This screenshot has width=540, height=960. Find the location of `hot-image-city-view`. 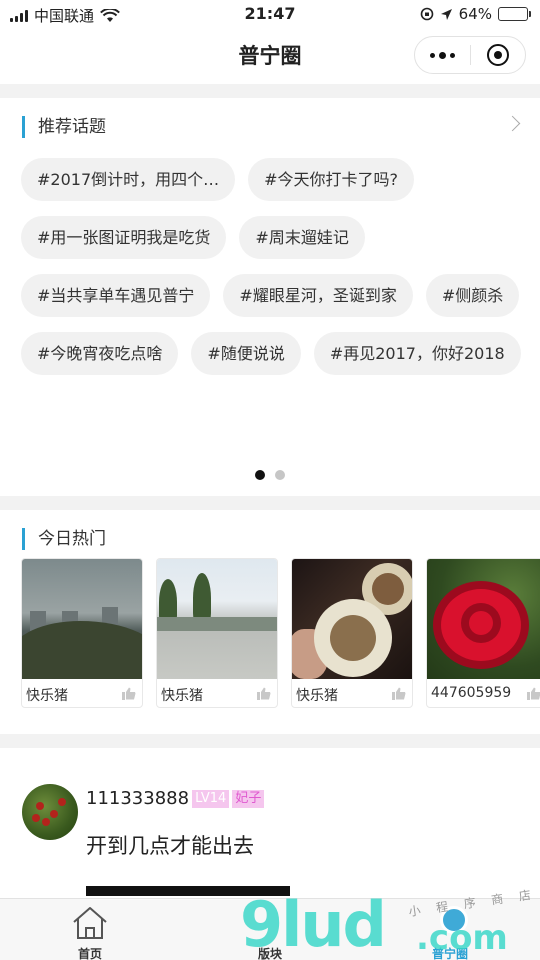

hot-image-city-view is located at coordinates (82, 619).